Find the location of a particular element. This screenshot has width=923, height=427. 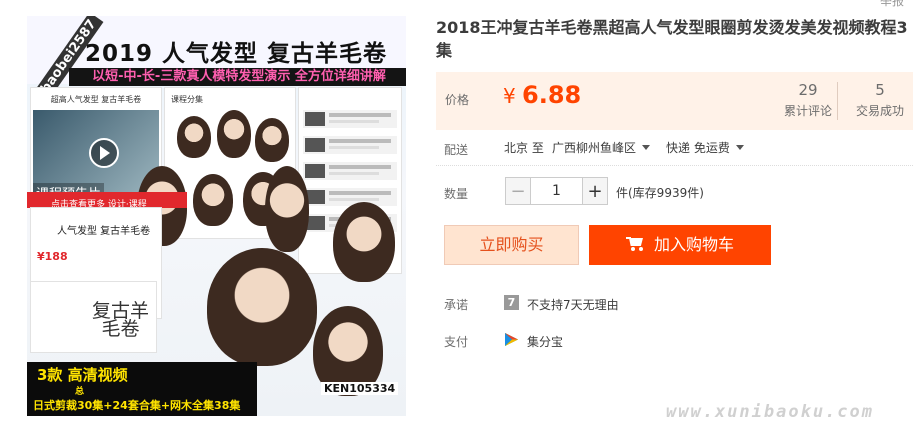

image-subtitle: 以短-中-长-三款真人模特发型演示 全方位详细讲解 is located at coordinates (237, 77).